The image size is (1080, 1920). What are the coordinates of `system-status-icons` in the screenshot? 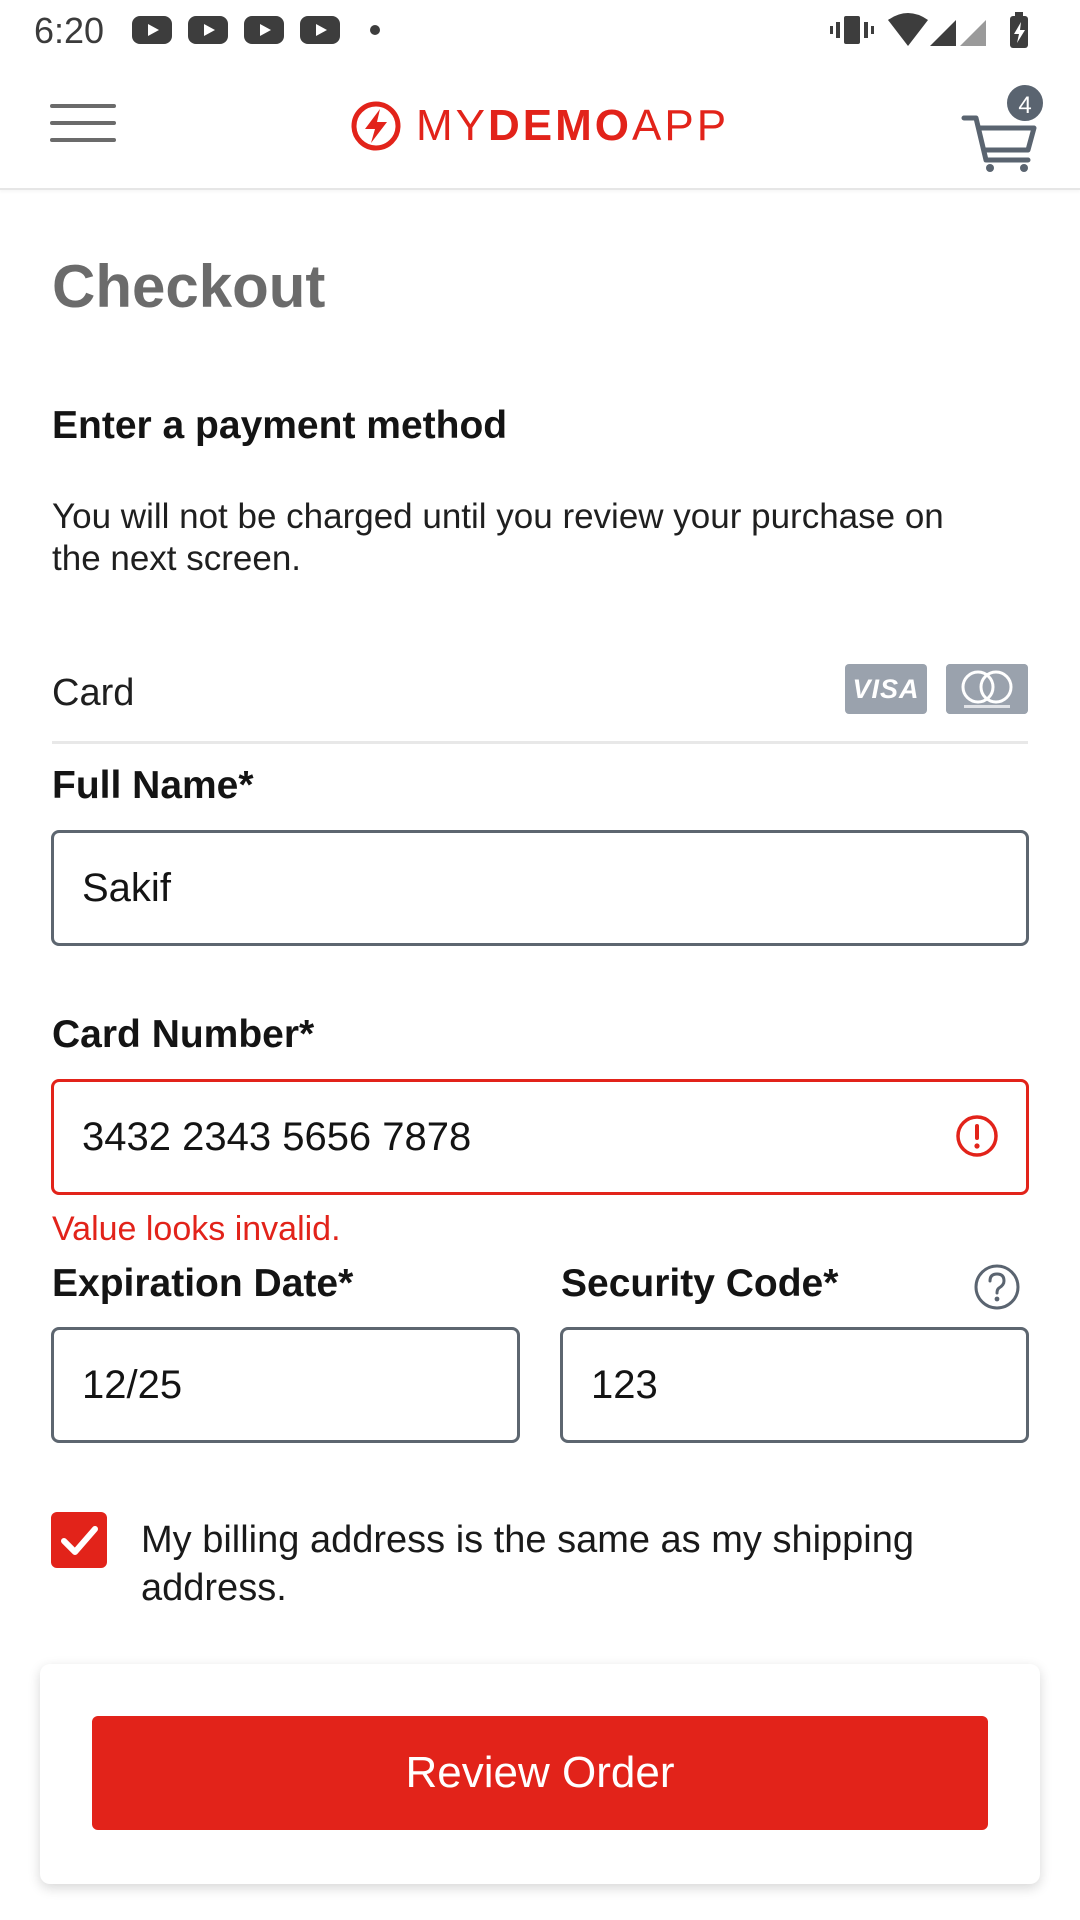 It's located at (929, 30).